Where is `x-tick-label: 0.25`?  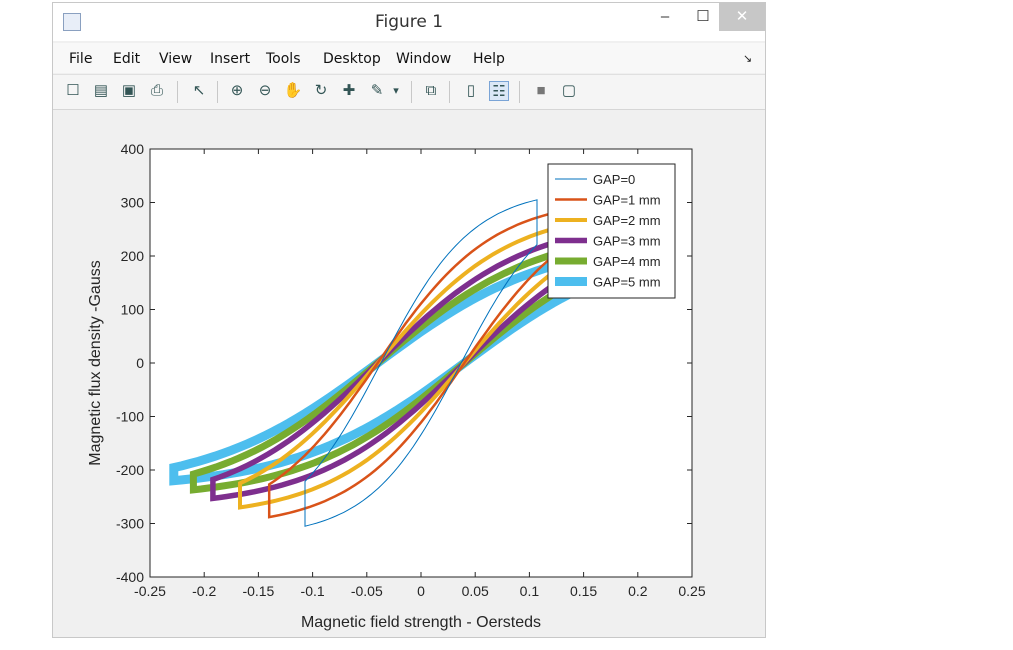 x-tick-label: 0.25 is located at coordinates (691, 591).